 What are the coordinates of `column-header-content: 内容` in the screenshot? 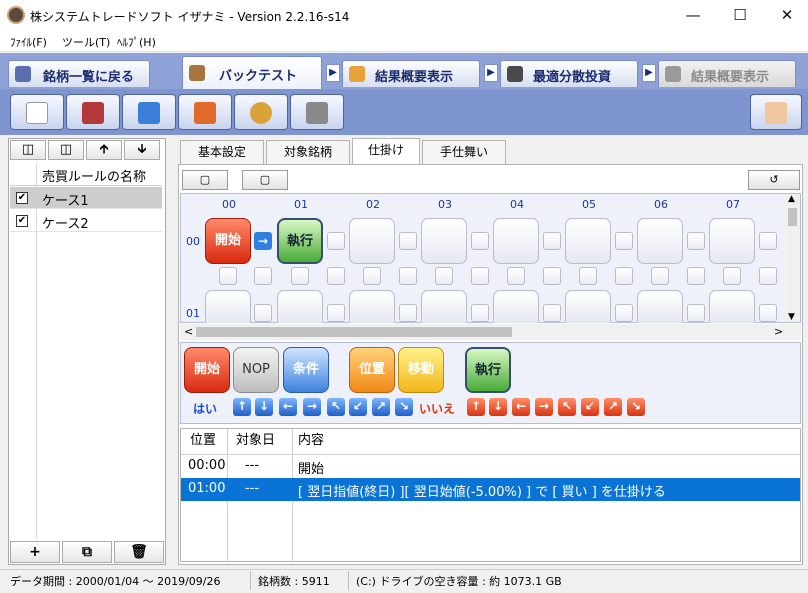 It's located at (311, 442).